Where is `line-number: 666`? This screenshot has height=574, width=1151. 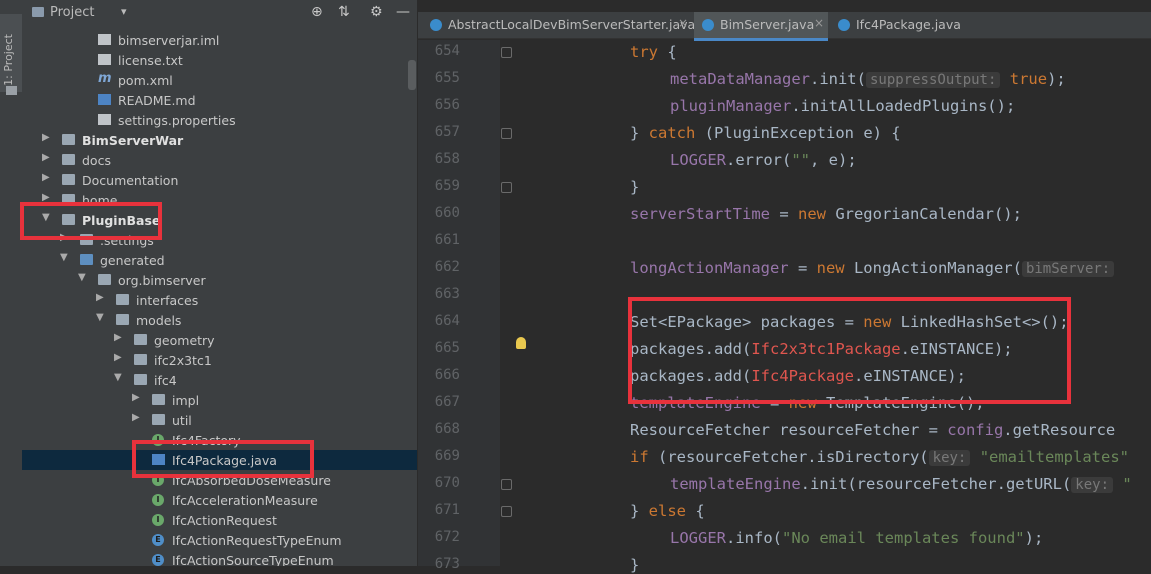
line-number: 666 is located at coordinates (447, 375).